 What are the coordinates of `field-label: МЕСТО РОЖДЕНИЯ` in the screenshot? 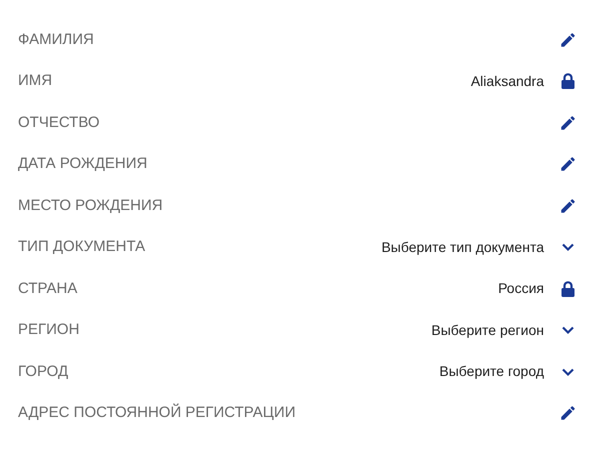 It's located at (90, 206).